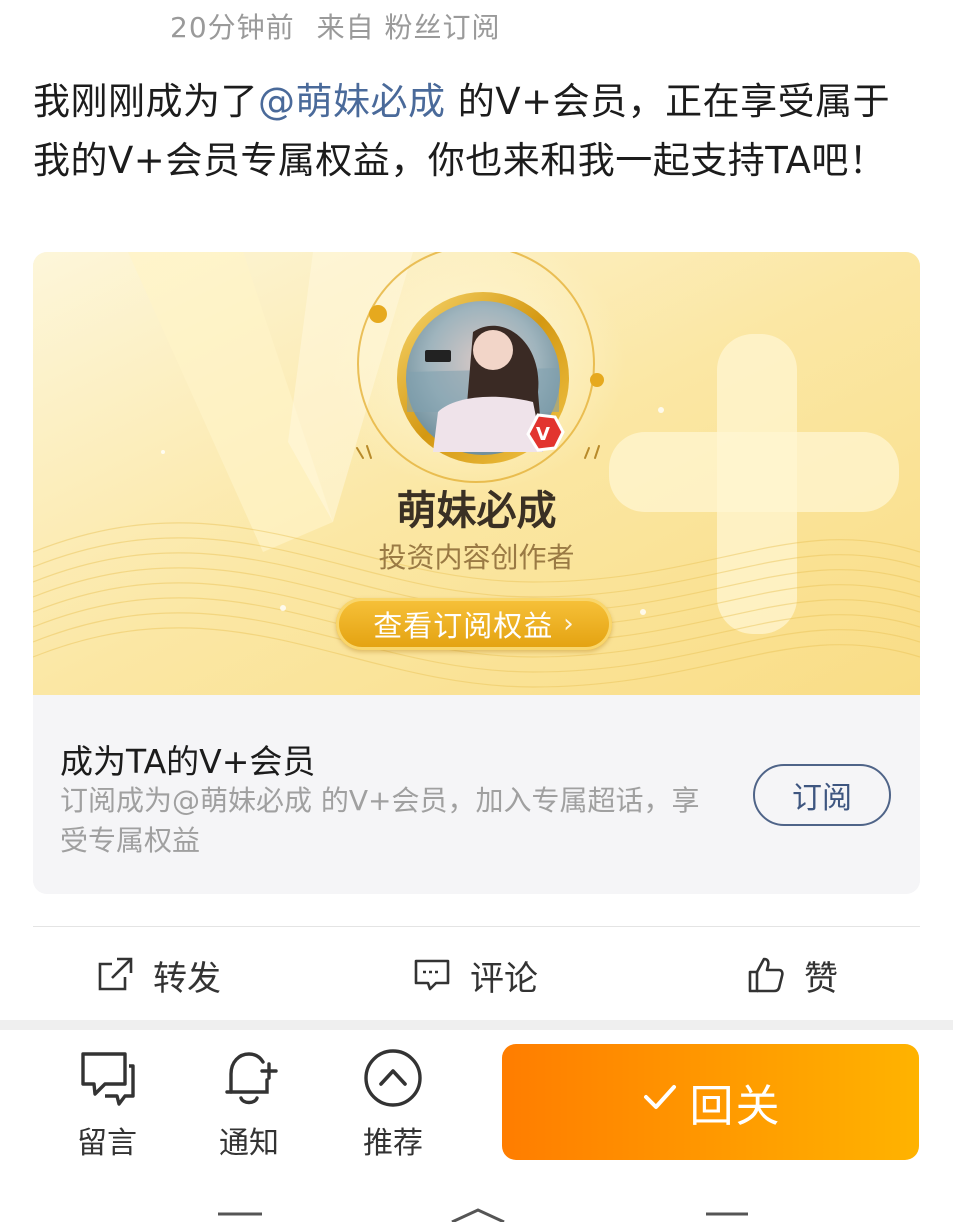 Image resolution: width=953 pixels, height=1226 pixels. I want to click on svg-text: V, so click(543, 434).